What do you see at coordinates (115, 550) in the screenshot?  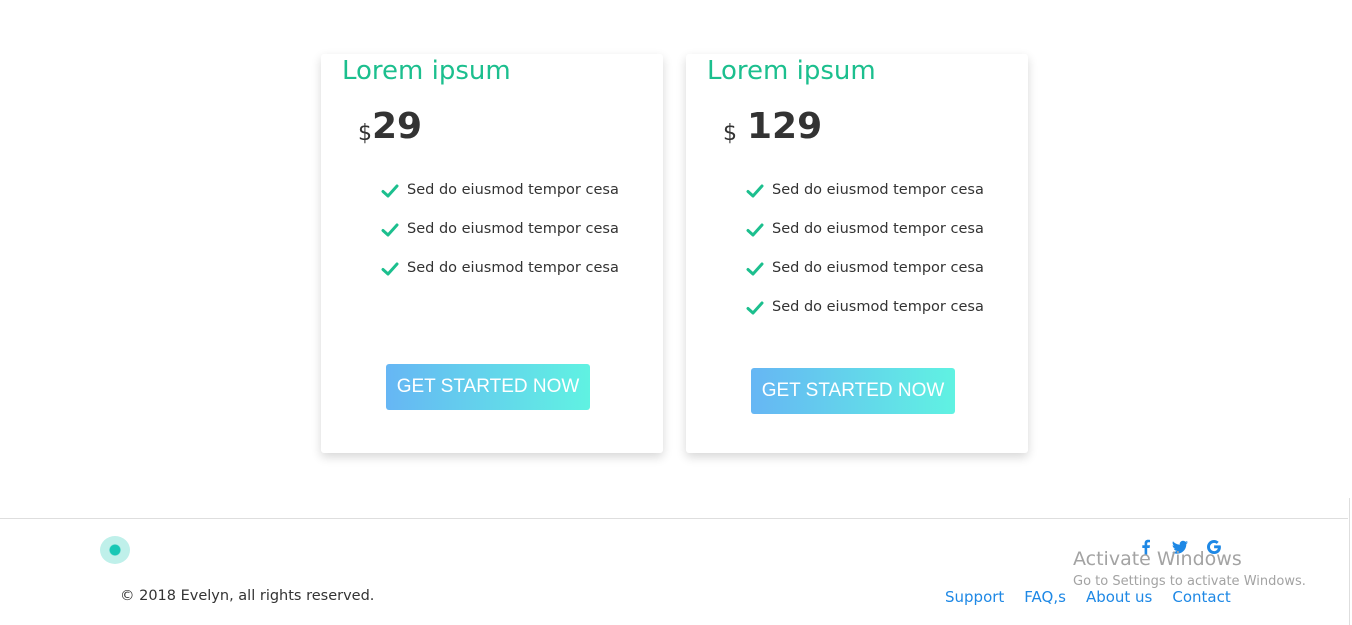 I see `footer-logo-icon` at bounding box center [115, 550].